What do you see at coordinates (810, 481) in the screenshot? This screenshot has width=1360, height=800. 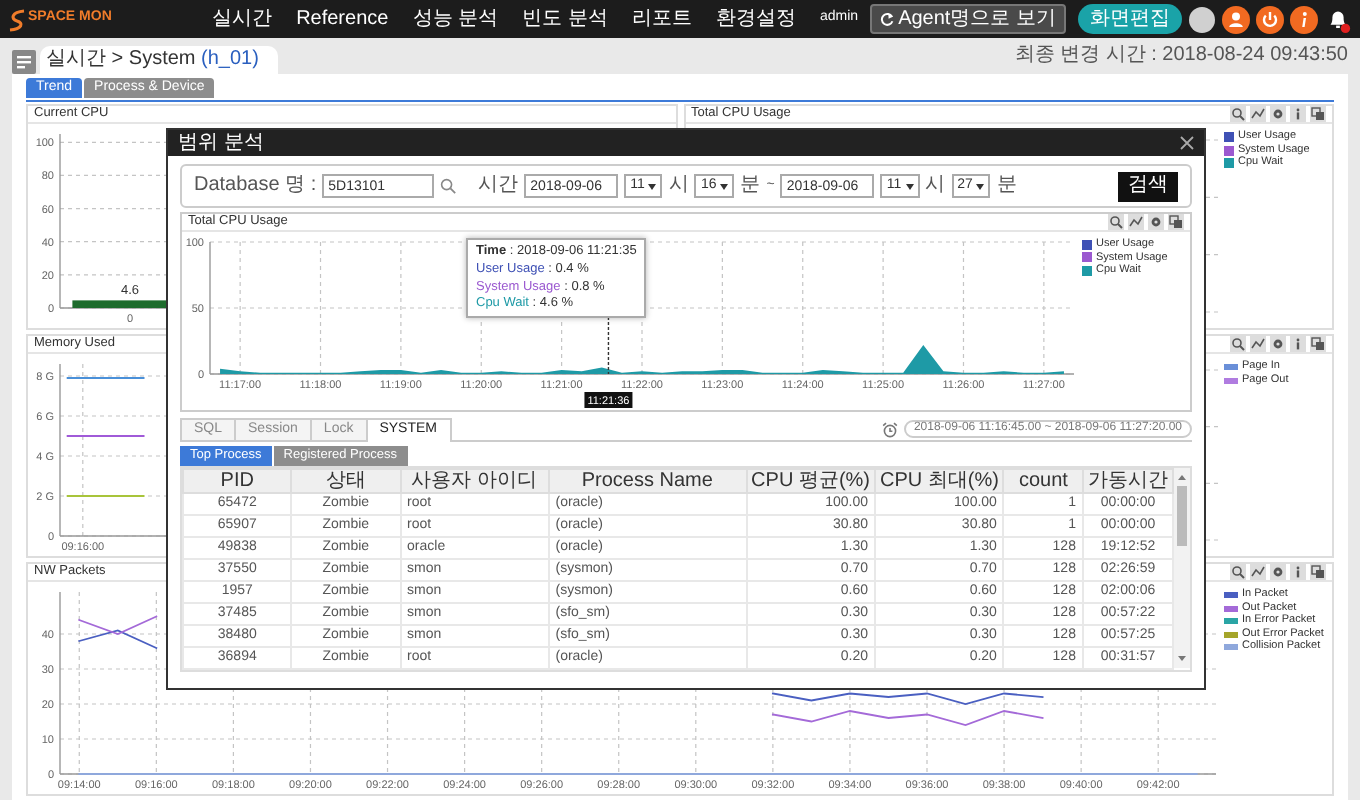 I see `column-header: CPU 평균(%)` at bounding box center [810, 481].